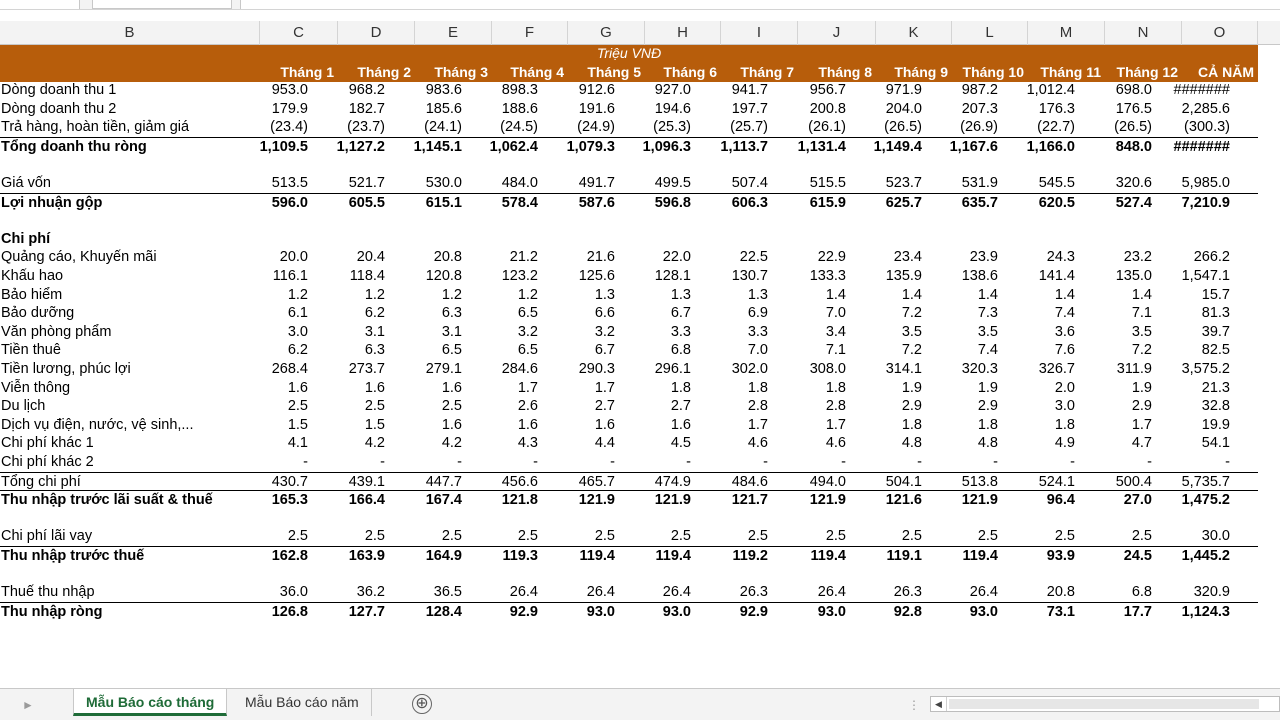  Describe the element at coordinates (367, 500) in the screenshot. I see `cell-value: 166.4` at that location.